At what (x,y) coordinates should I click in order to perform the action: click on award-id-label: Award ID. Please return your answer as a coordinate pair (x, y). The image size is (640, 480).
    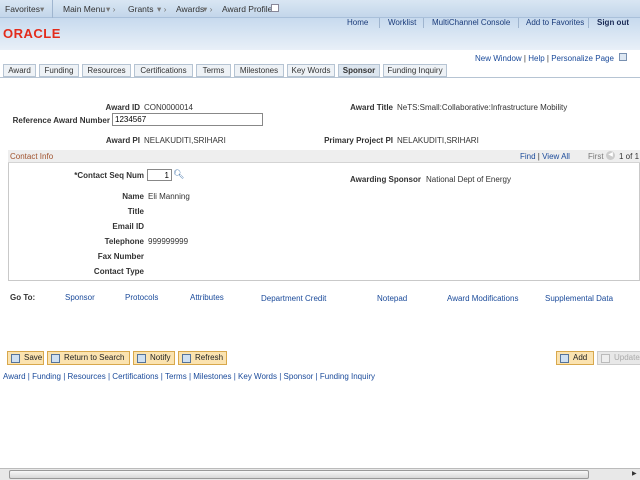
    Looking at the image, I should click on (122, 107).